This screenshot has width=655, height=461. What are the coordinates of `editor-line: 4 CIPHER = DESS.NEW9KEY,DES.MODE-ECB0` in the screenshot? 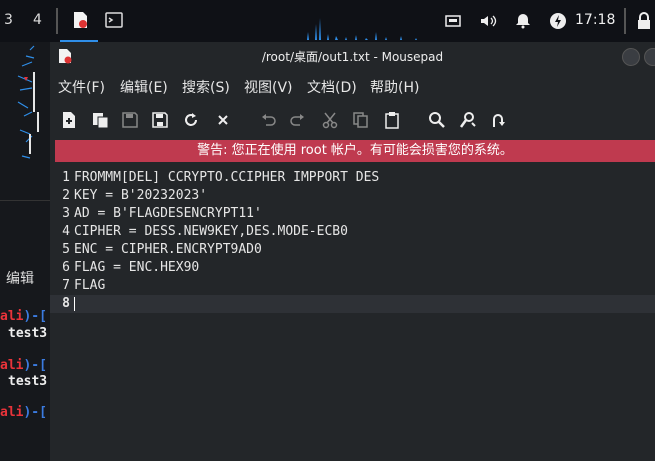 It's located at (352, 232).